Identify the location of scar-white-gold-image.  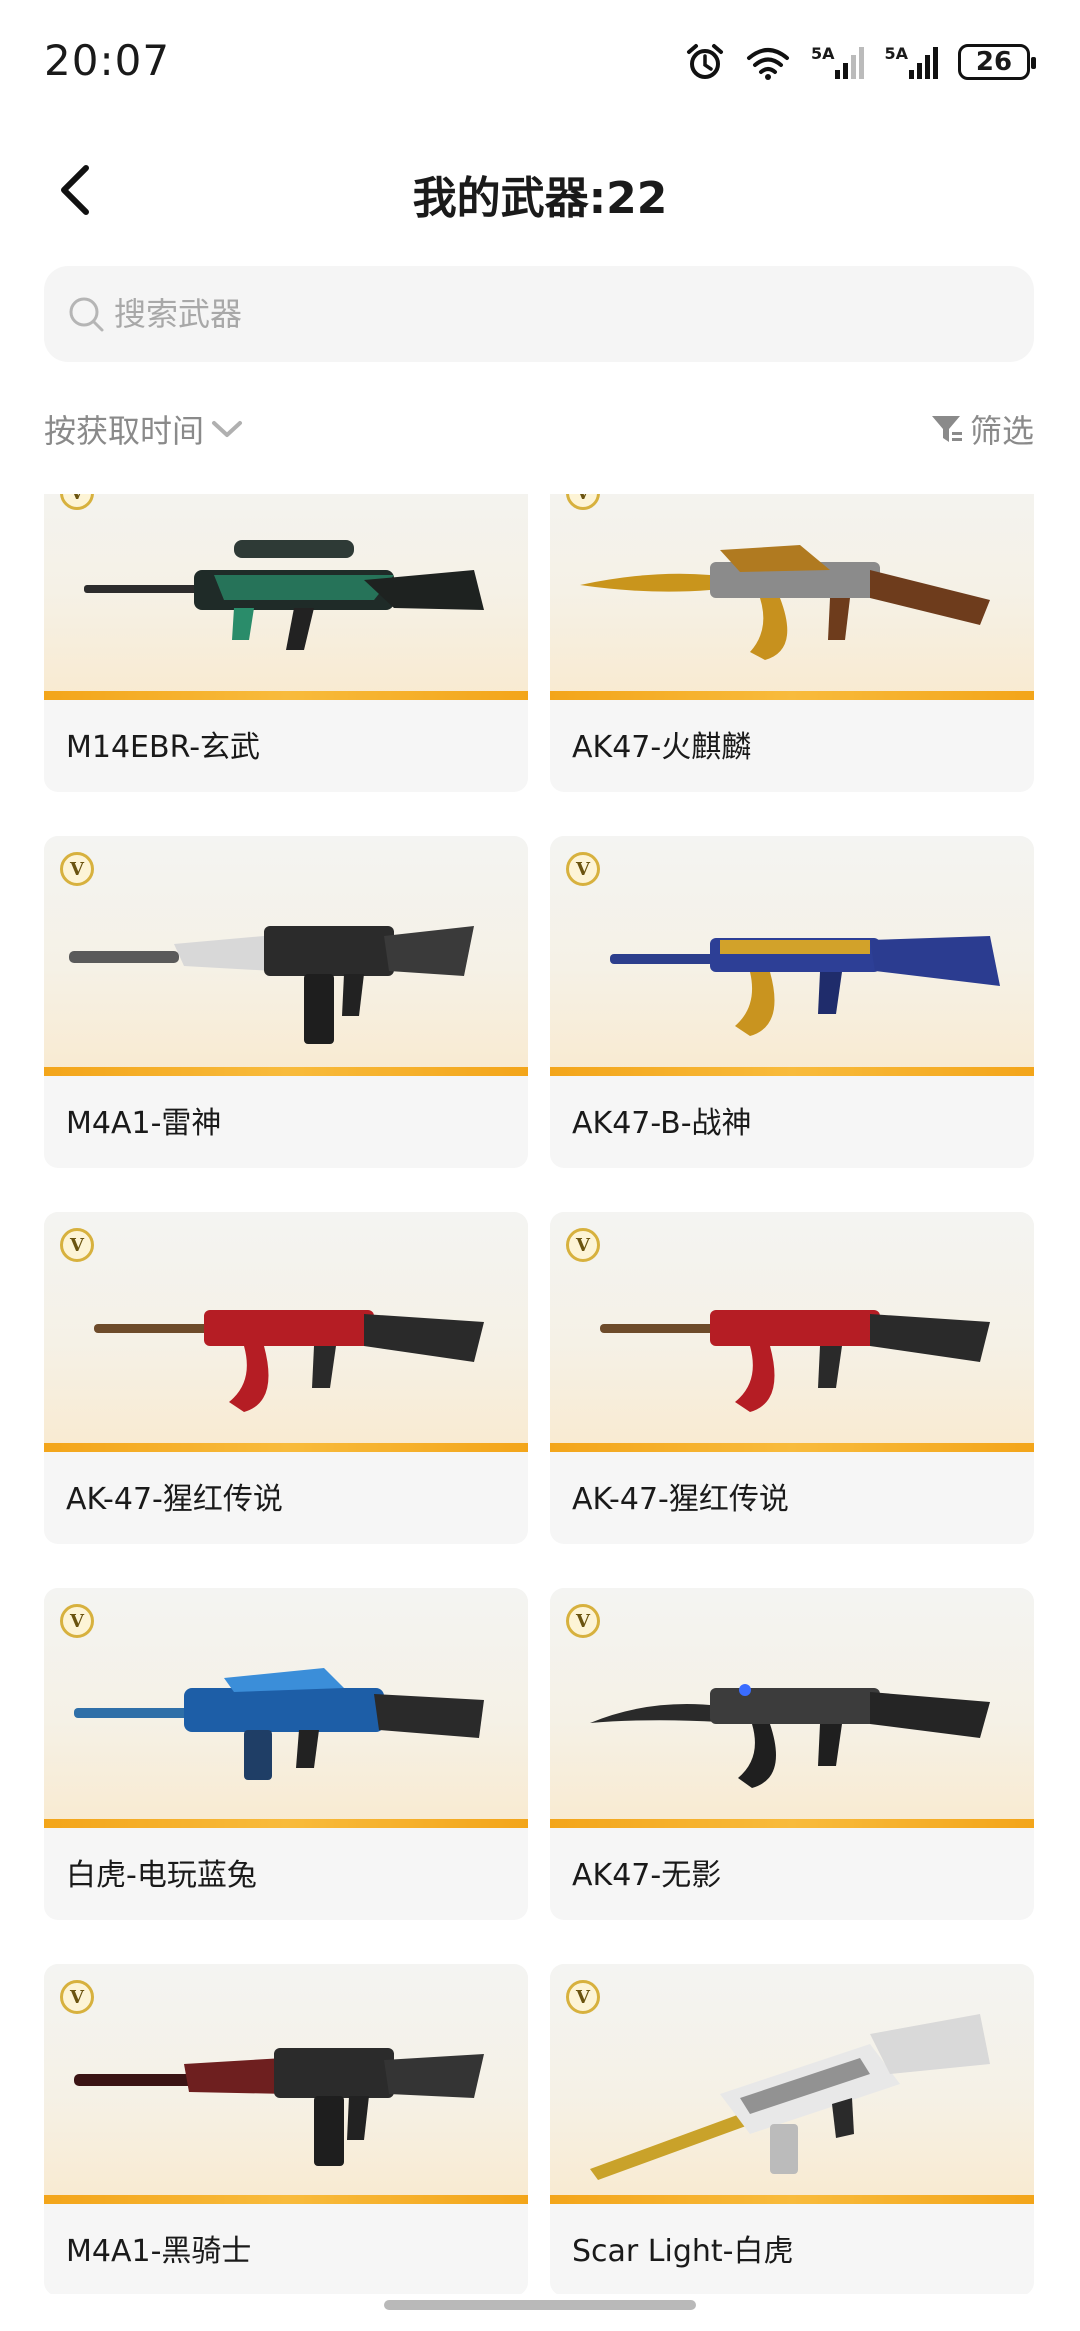
(790, 2097).